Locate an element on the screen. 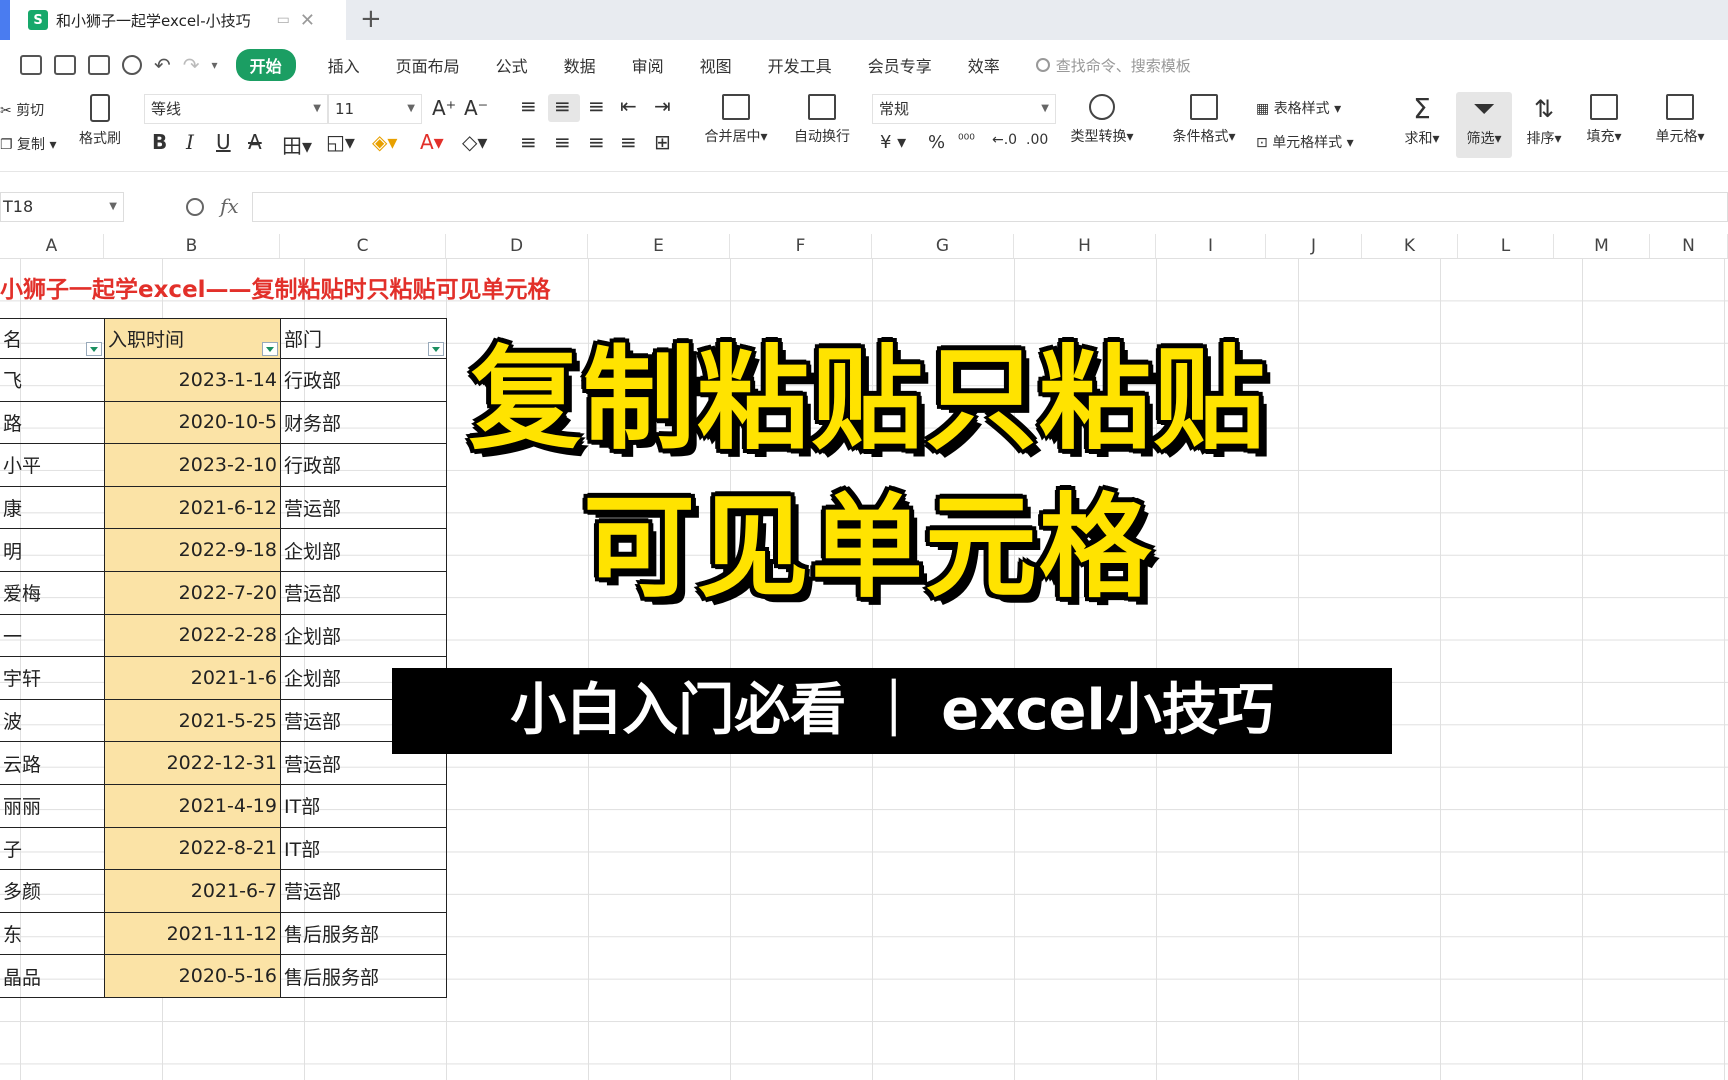  cell-button: 单元格▾ is located at coordinates (1680, 120).